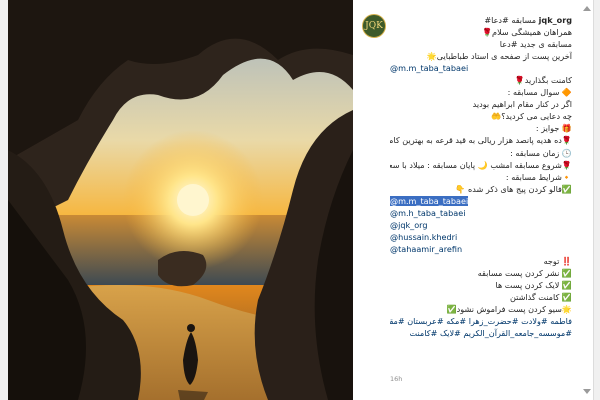 The image size is (600, 400). Describe the element at coordinates (543, 80) in the screenshot. I see `caption-text: کامنت بگذارید🌹` at that location.